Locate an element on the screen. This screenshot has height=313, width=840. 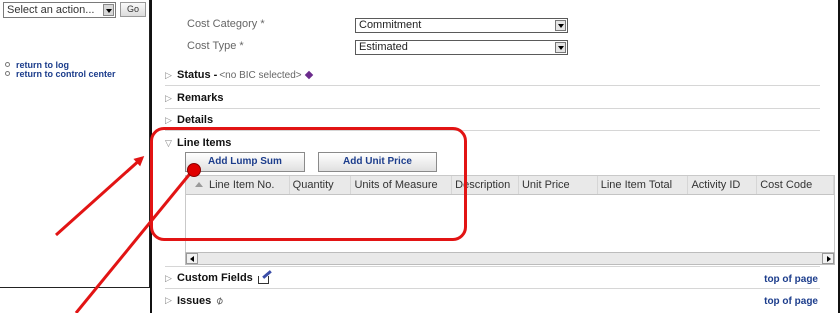
annotation-click-dot is located at coordinates (194, 170).